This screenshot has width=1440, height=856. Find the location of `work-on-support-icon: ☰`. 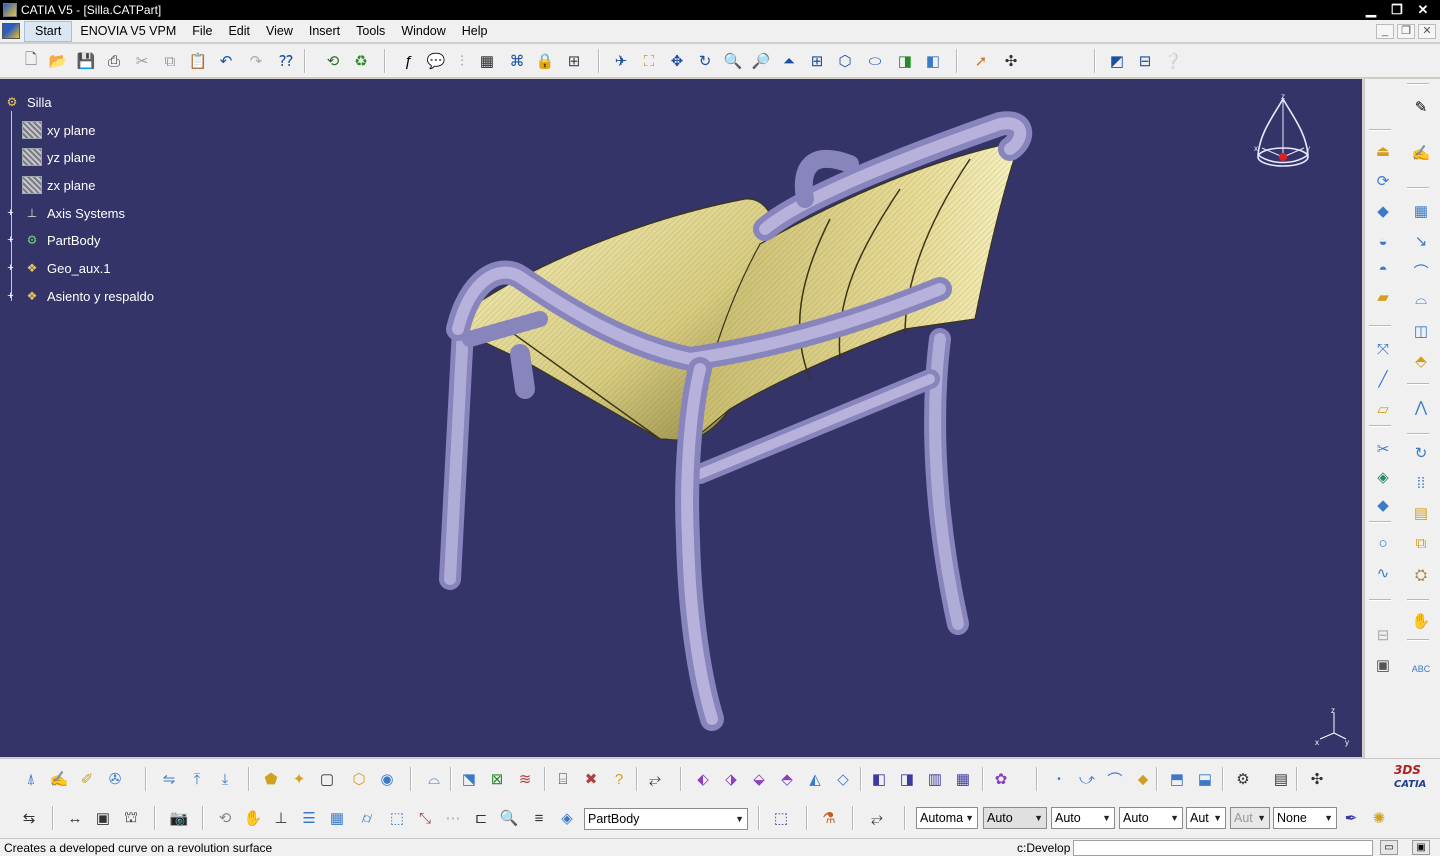

work-on-support-icon: ☰ is located at coordinates (309, 818).